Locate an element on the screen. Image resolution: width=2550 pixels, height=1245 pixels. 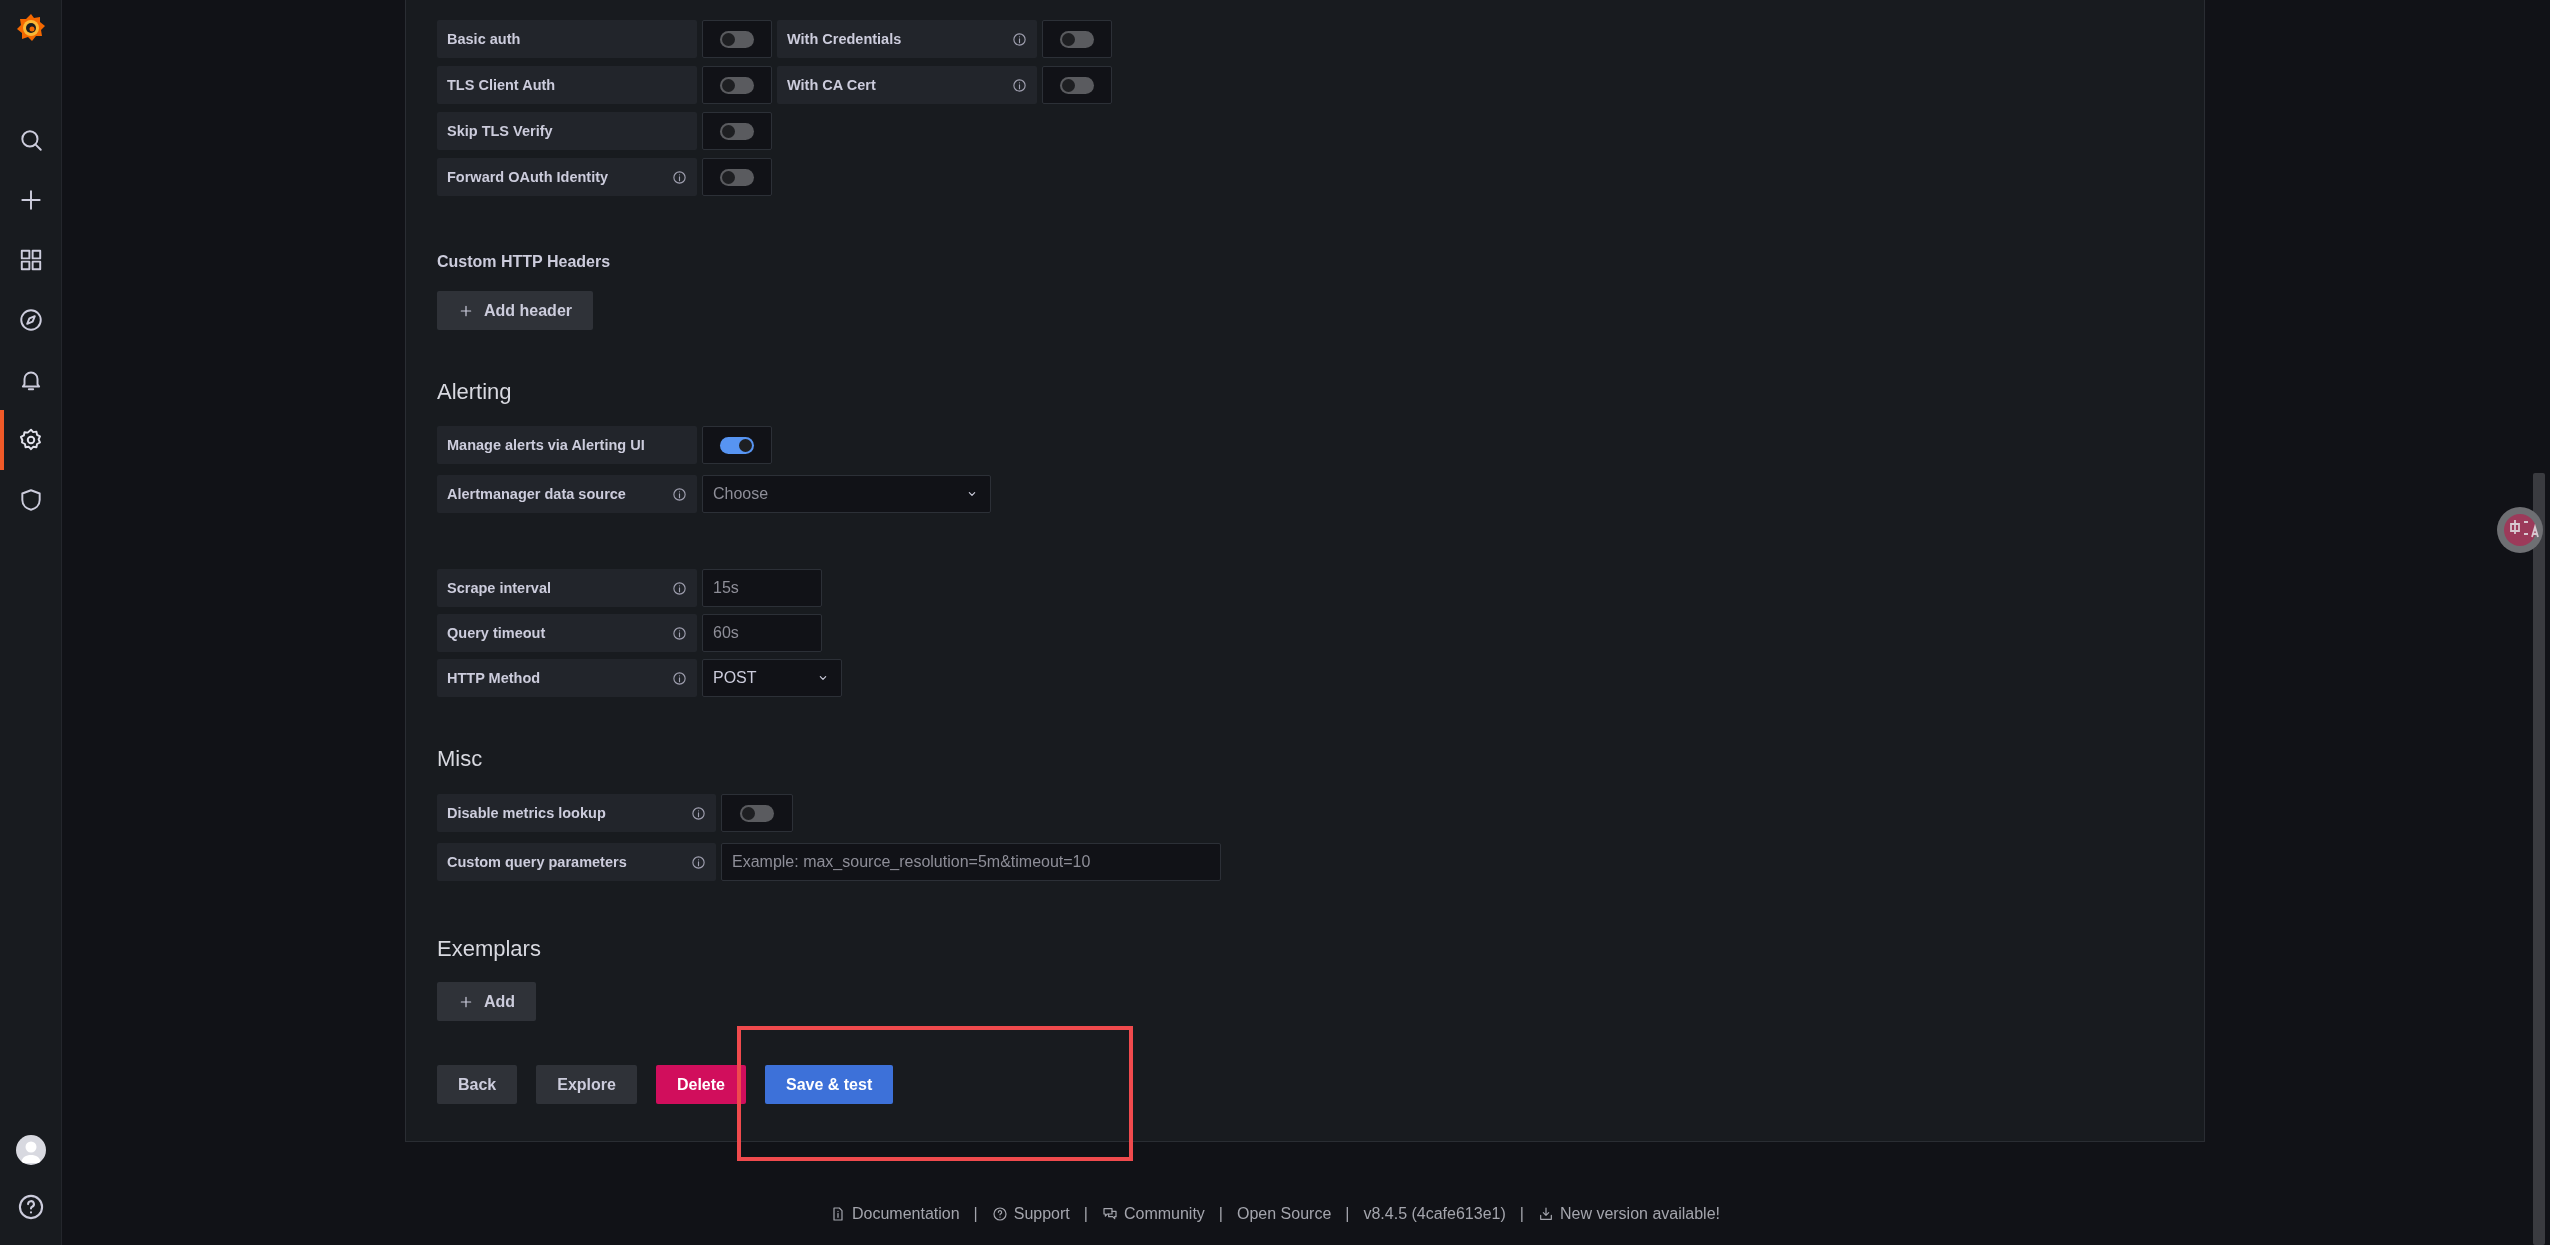
field-label: Alertmanager data source is located at coordinates (567, 494).